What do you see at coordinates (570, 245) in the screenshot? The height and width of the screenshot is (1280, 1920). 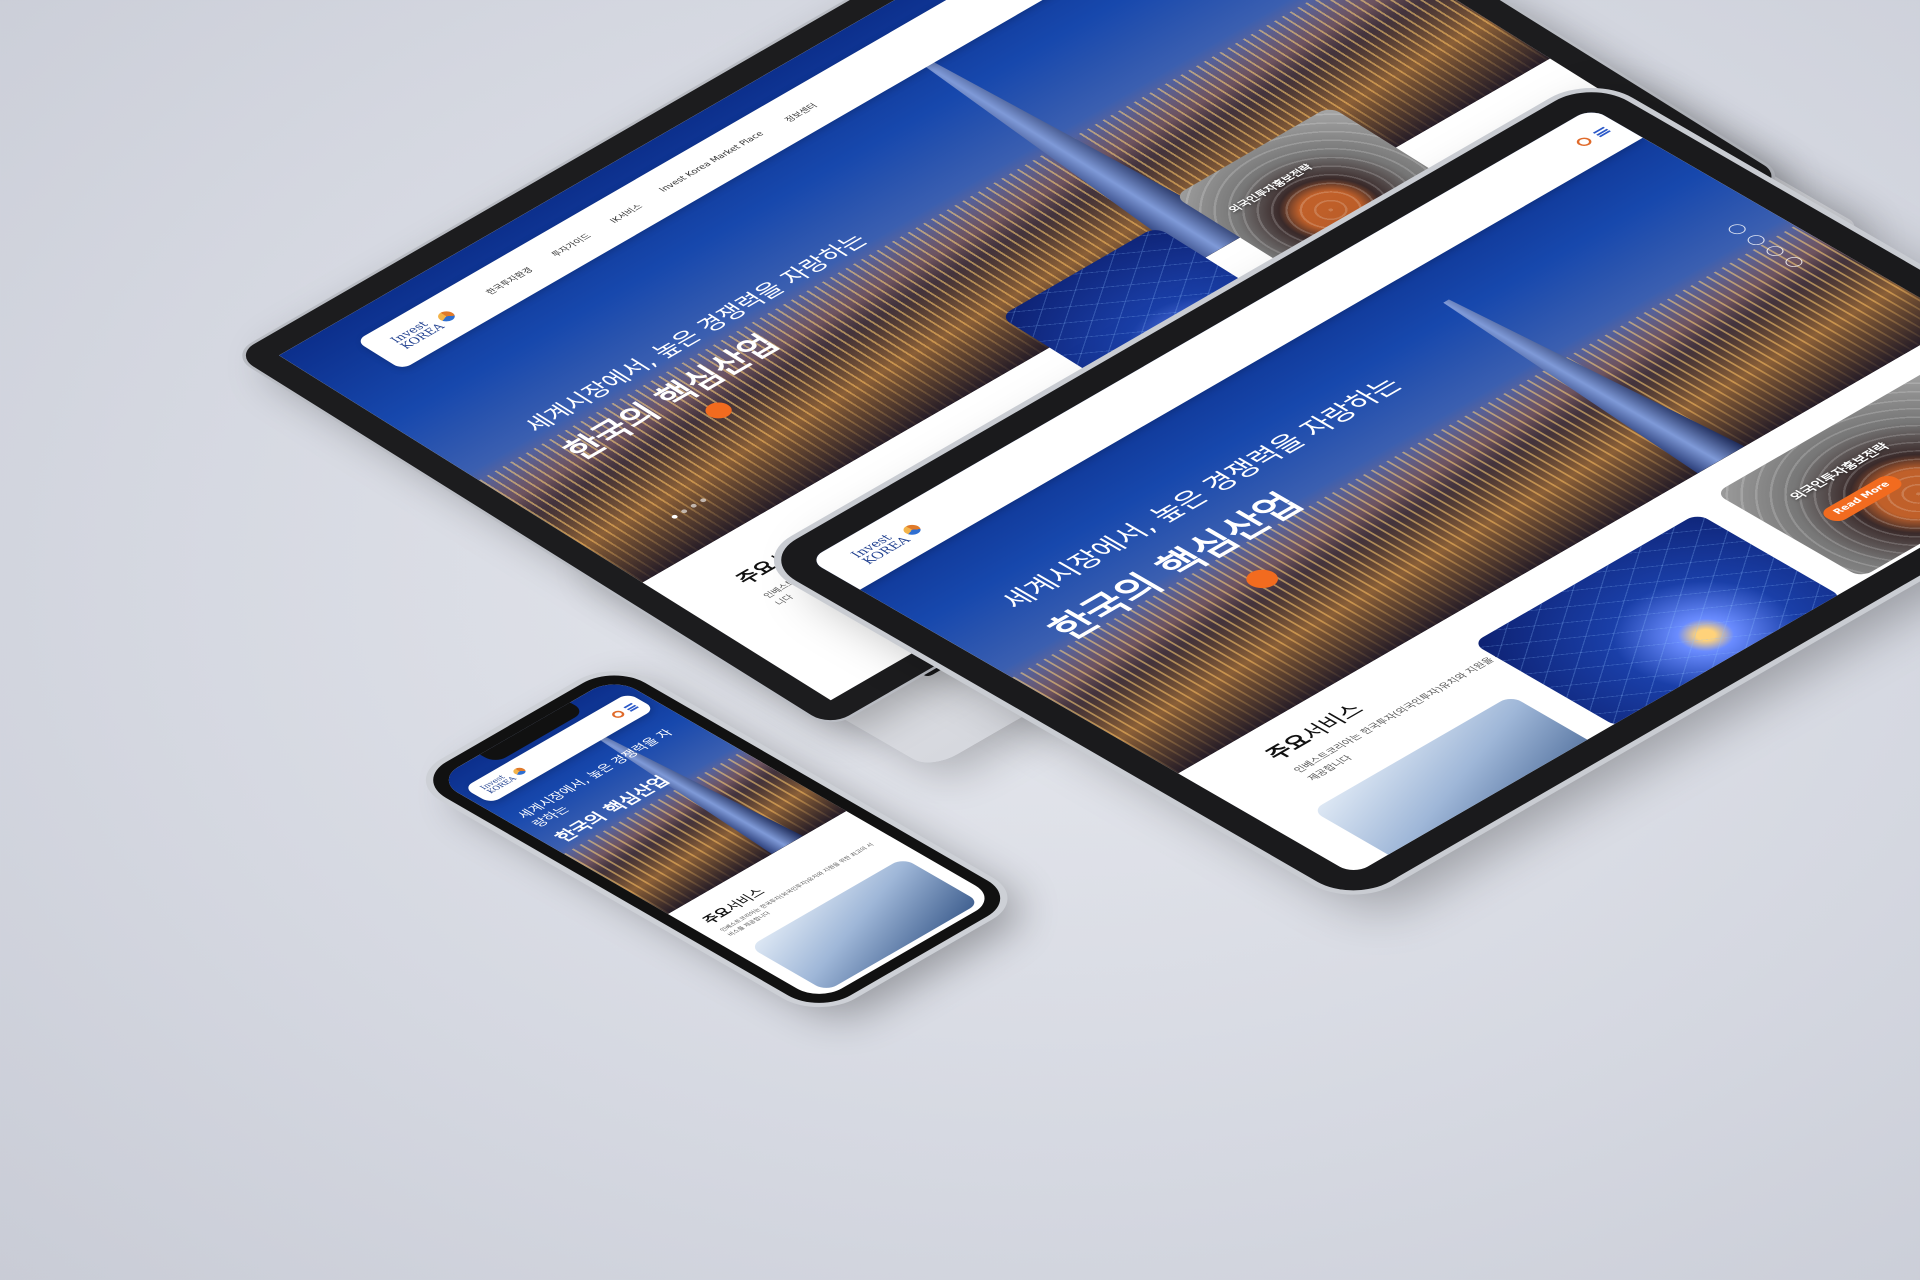 I see `nav-item-guide: 투자가이드` at bounding box center [570, 245].